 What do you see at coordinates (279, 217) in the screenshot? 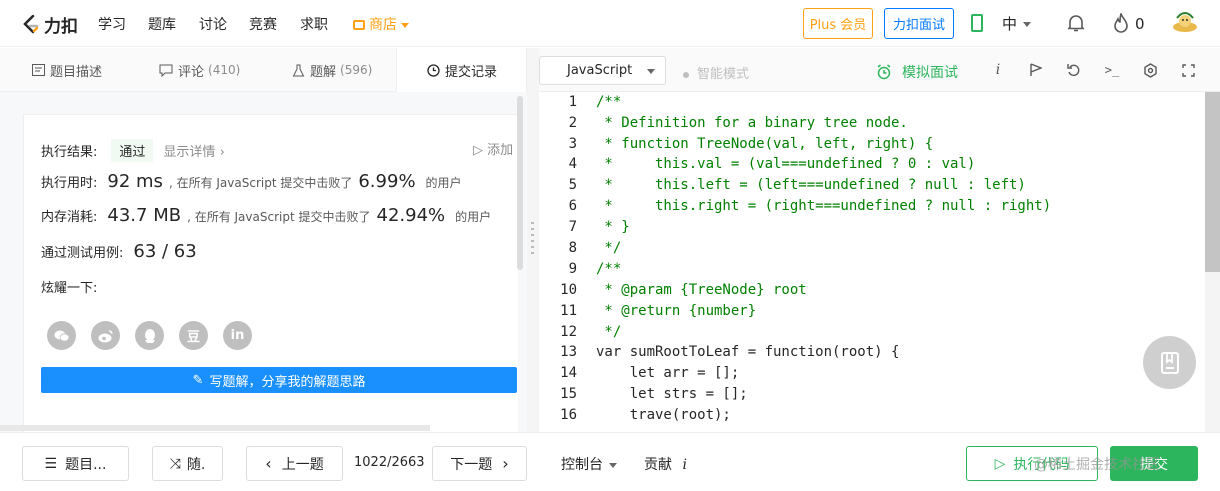
I see `memory-text: , 在所有 JavaScript 提交中击败了` at bounding box center [279, 217].